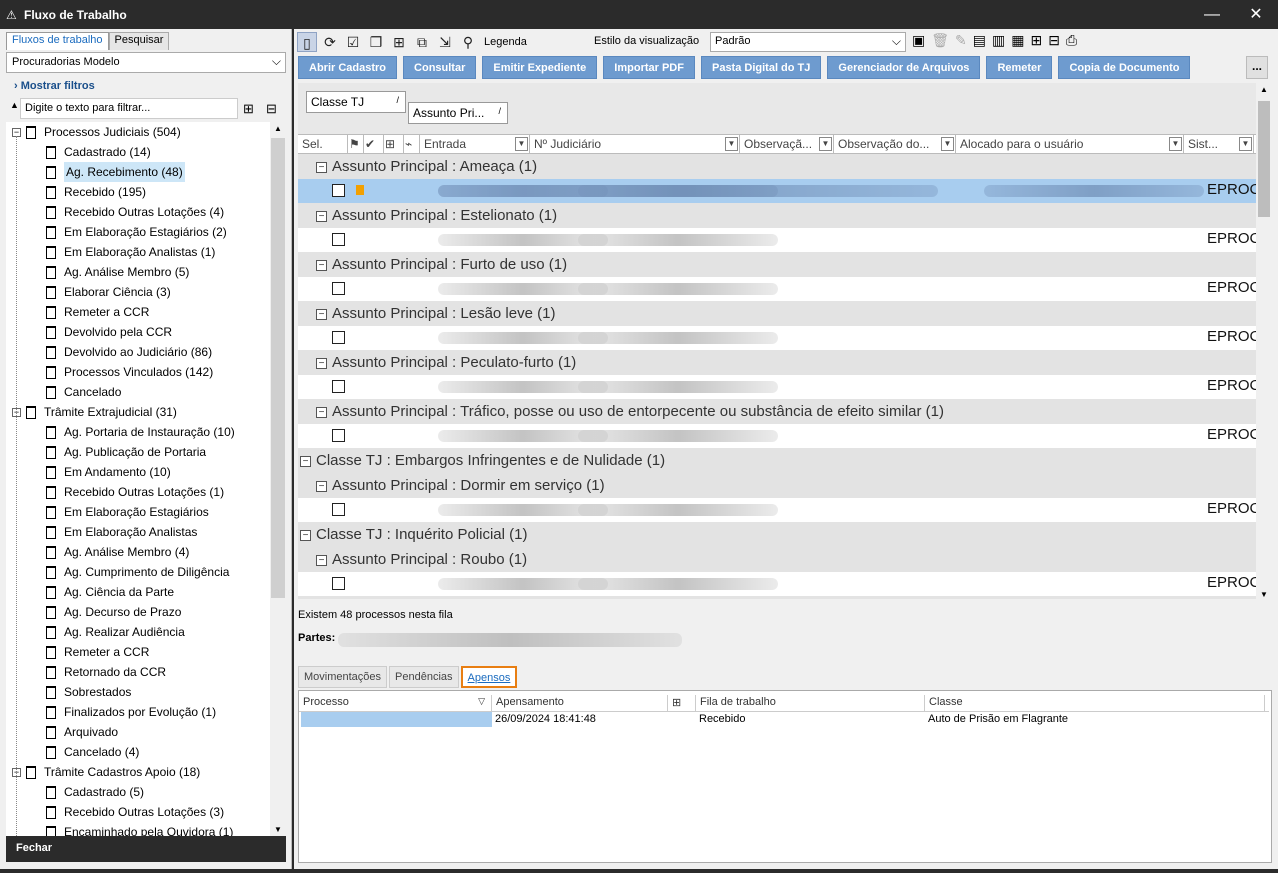 This screenshot has height=873, width=1278. Describe the element at coordinates (356, 144) in the screenshot. I see `column-header-cell: ⚑` at that location.